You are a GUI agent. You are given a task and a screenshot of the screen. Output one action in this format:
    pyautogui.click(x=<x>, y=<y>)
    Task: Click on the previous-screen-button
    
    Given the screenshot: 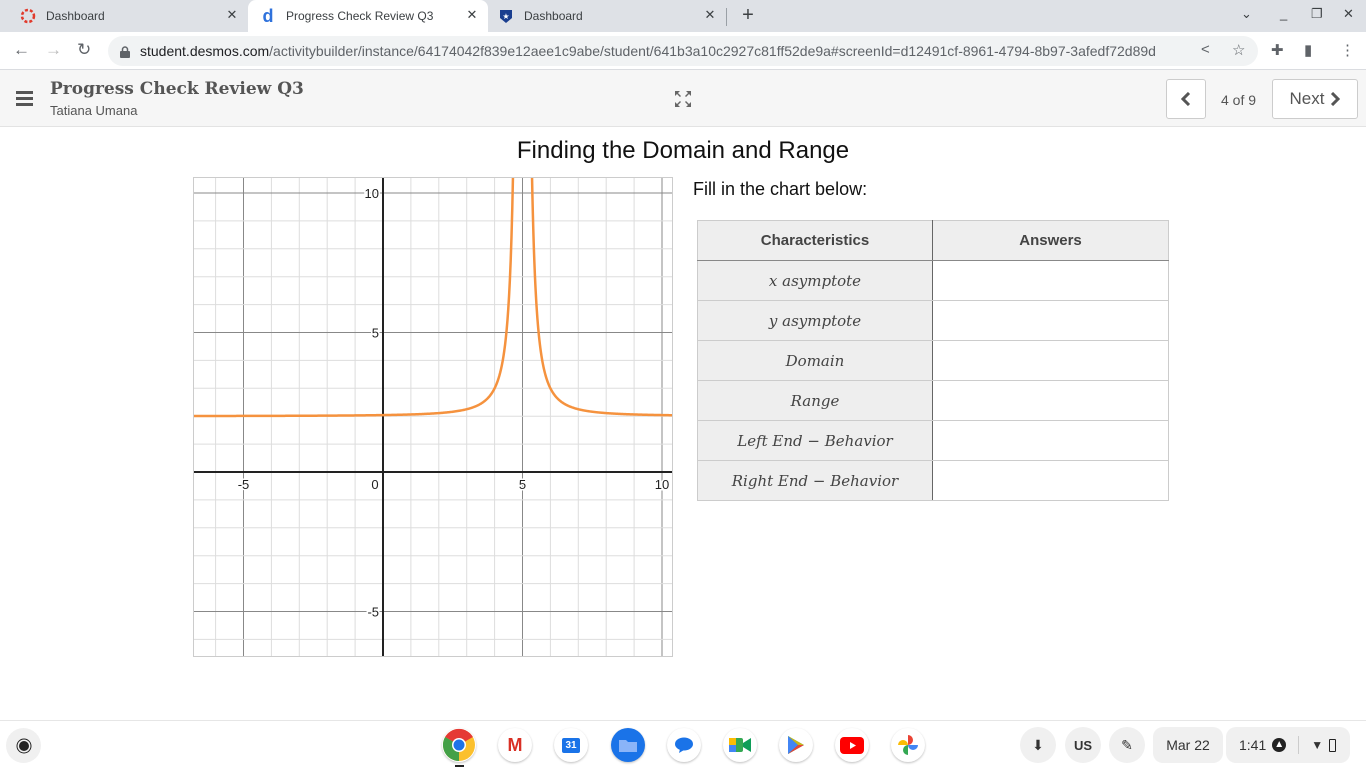 What is the action you would take?
    pyautogui.click(x=1186, y=99)
    